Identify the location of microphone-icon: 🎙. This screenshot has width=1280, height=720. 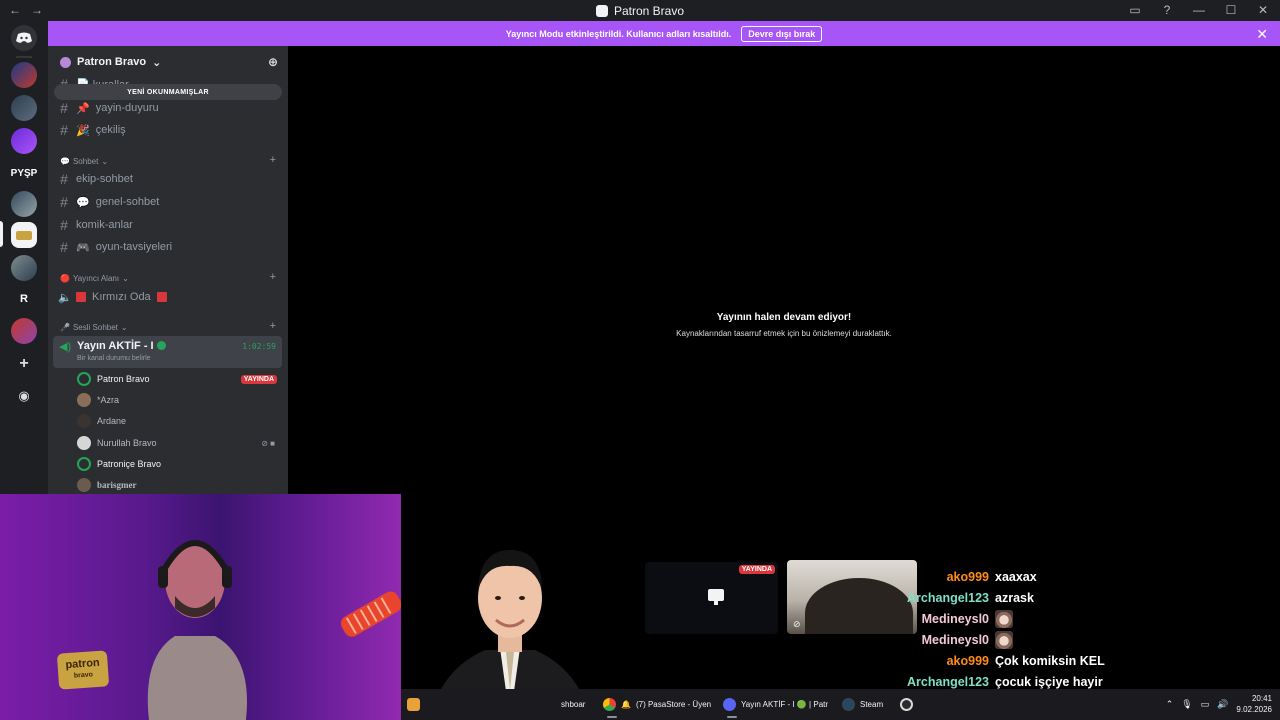
(1186, 704).